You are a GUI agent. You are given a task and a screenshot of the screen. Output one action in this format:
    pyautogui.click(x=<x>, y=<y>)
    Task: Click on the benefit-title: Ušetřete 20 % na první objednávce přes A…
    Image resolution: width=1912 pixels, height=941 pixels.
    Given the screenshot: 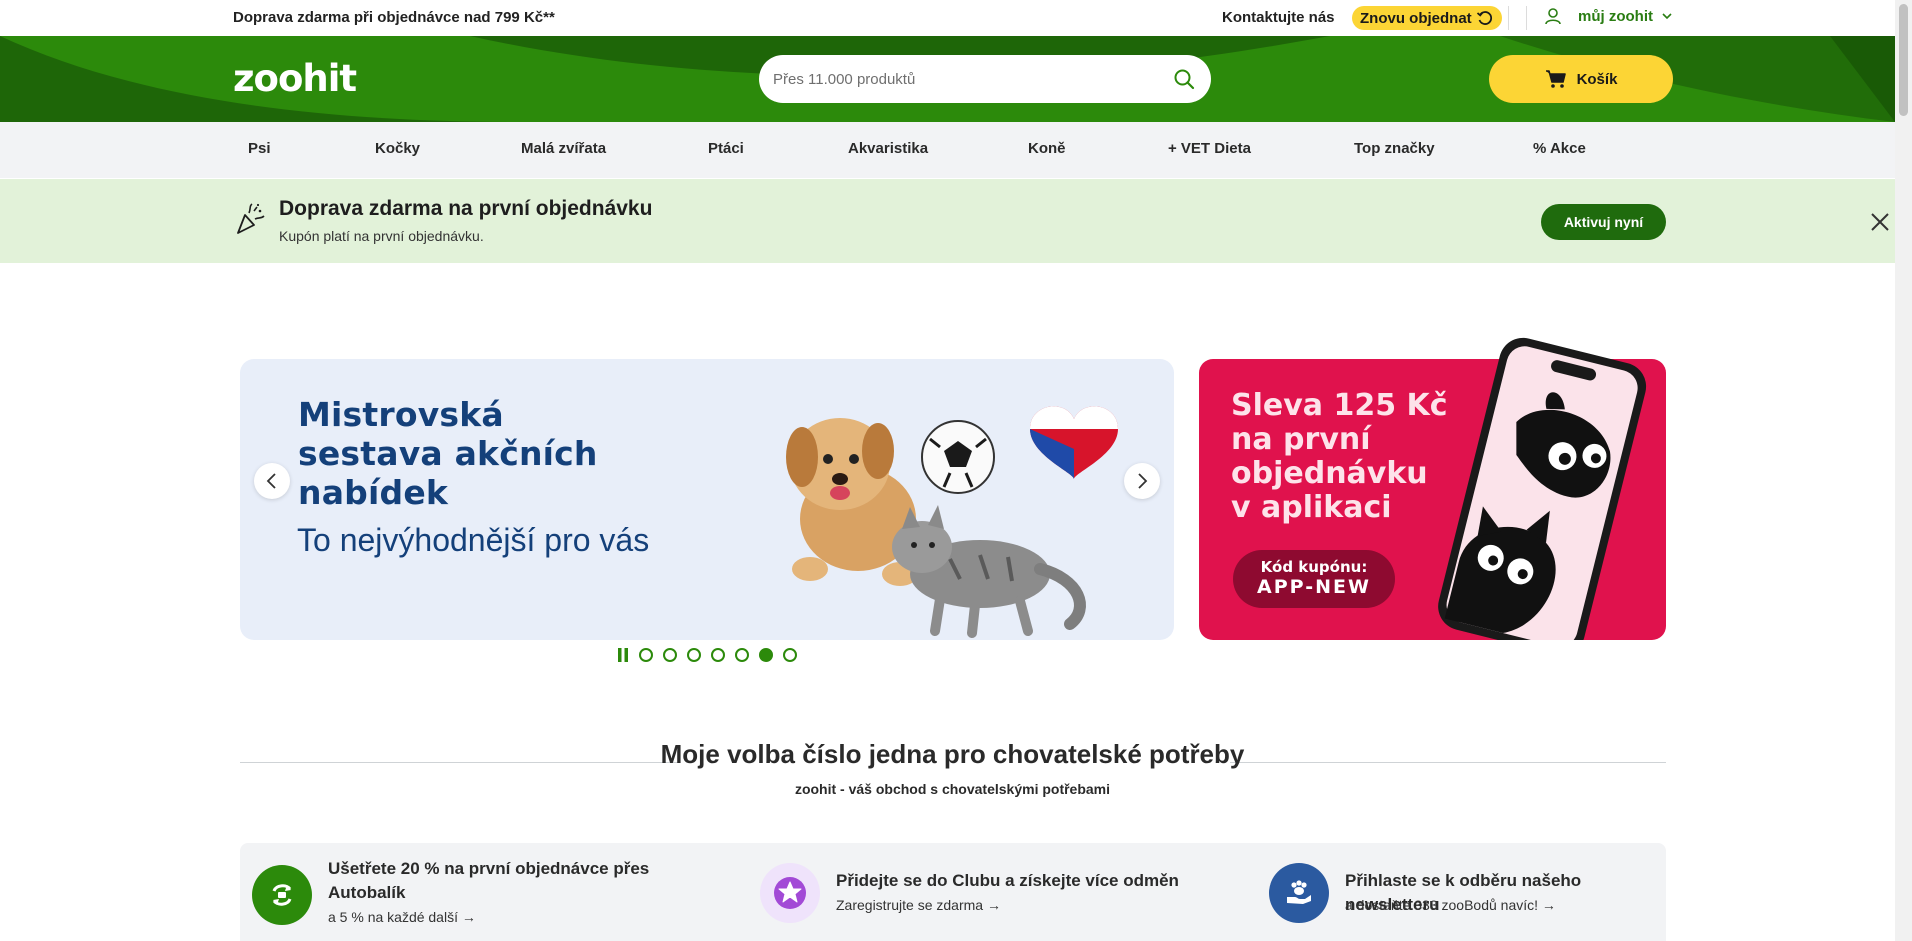 What is the action you would take?
    pyautogui.click(x=488, y=881)
    